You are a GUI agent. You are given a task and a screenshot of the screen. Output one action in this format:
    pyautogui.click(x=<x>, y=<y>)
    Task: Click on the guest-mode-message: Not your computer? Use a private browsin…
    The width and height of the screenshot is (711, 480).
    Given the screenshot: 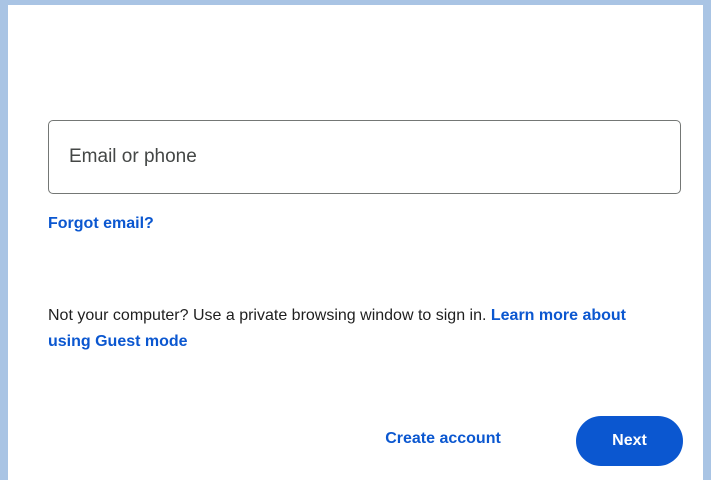 What is the action you would take?
    pyautogui.click(x=355, y=329)
    